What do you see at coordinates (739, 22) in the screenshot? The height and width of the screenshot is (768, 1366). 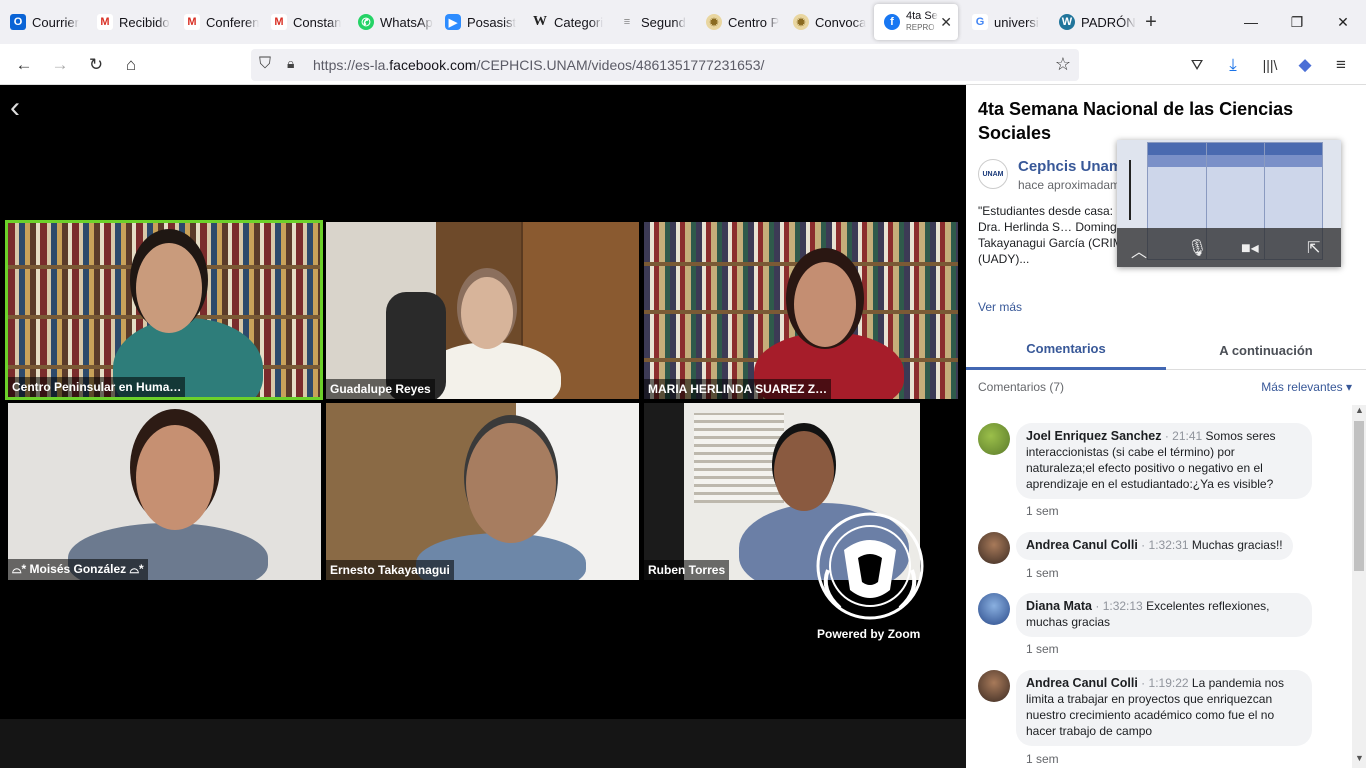 I see `browser-tab: ✹ Centro P` at bounding box center [739, 22].